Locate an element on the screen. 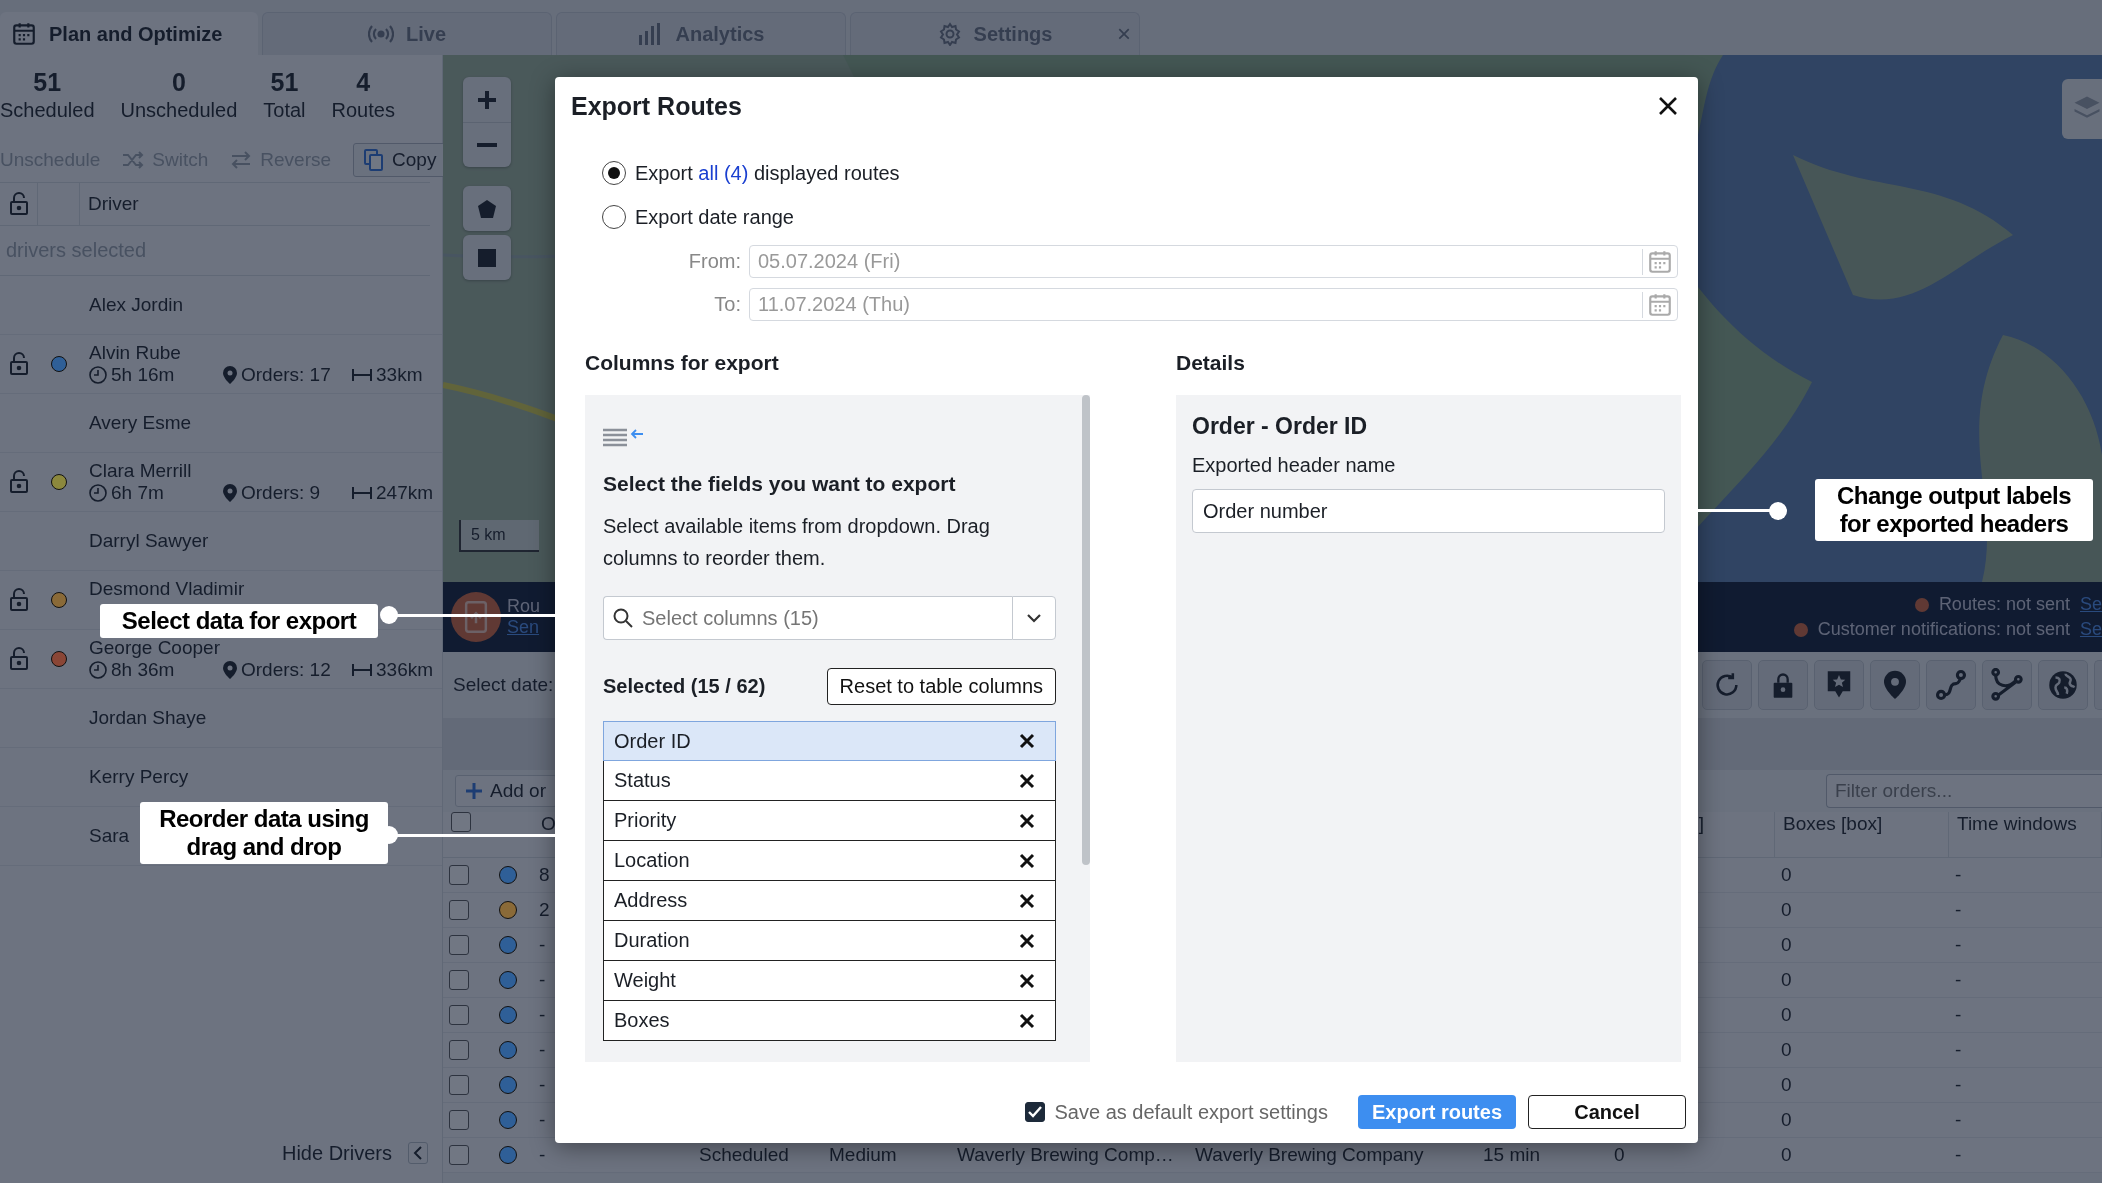  column-item: Priority is located at coordinates (829, 821).